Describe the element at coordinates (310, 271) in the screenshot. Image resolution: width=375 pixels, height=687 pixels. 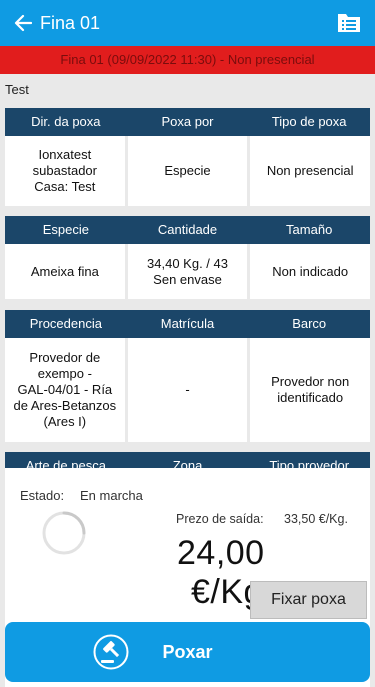
I see `table-cell: Non indicado` at that location.